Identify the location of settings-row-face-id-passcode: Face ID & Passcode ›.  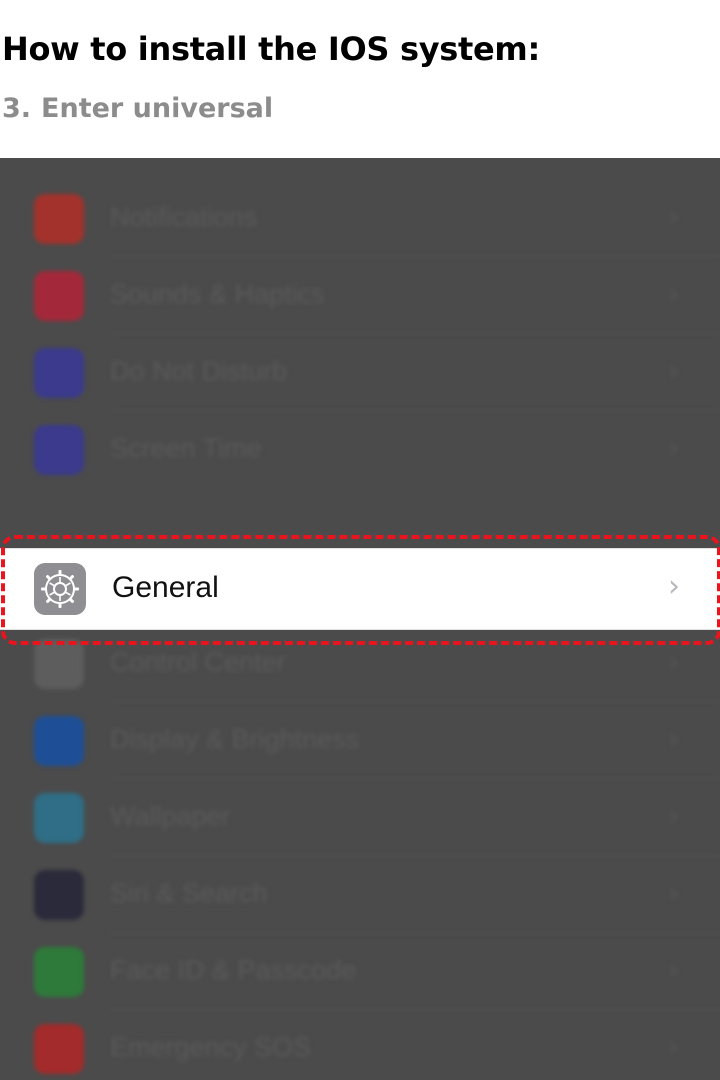
(360, 971).